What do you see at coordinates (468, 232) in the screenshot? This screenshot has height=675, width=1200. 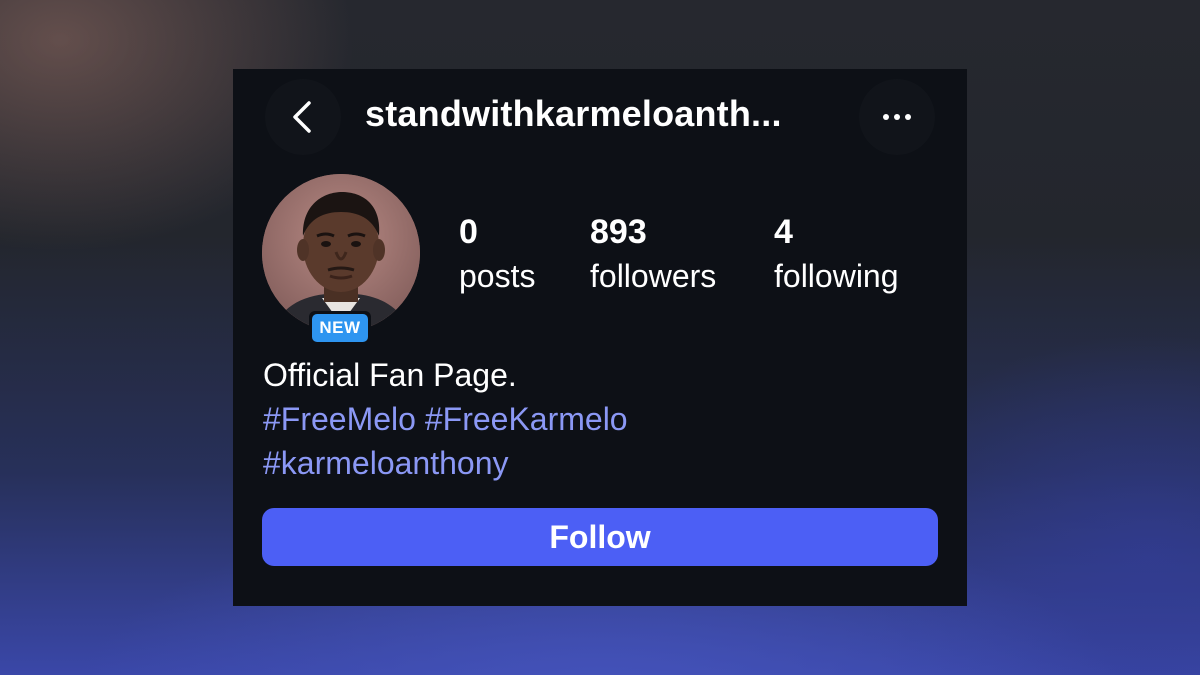 I see `posts-count: 0` at bounding box center [468, 232].